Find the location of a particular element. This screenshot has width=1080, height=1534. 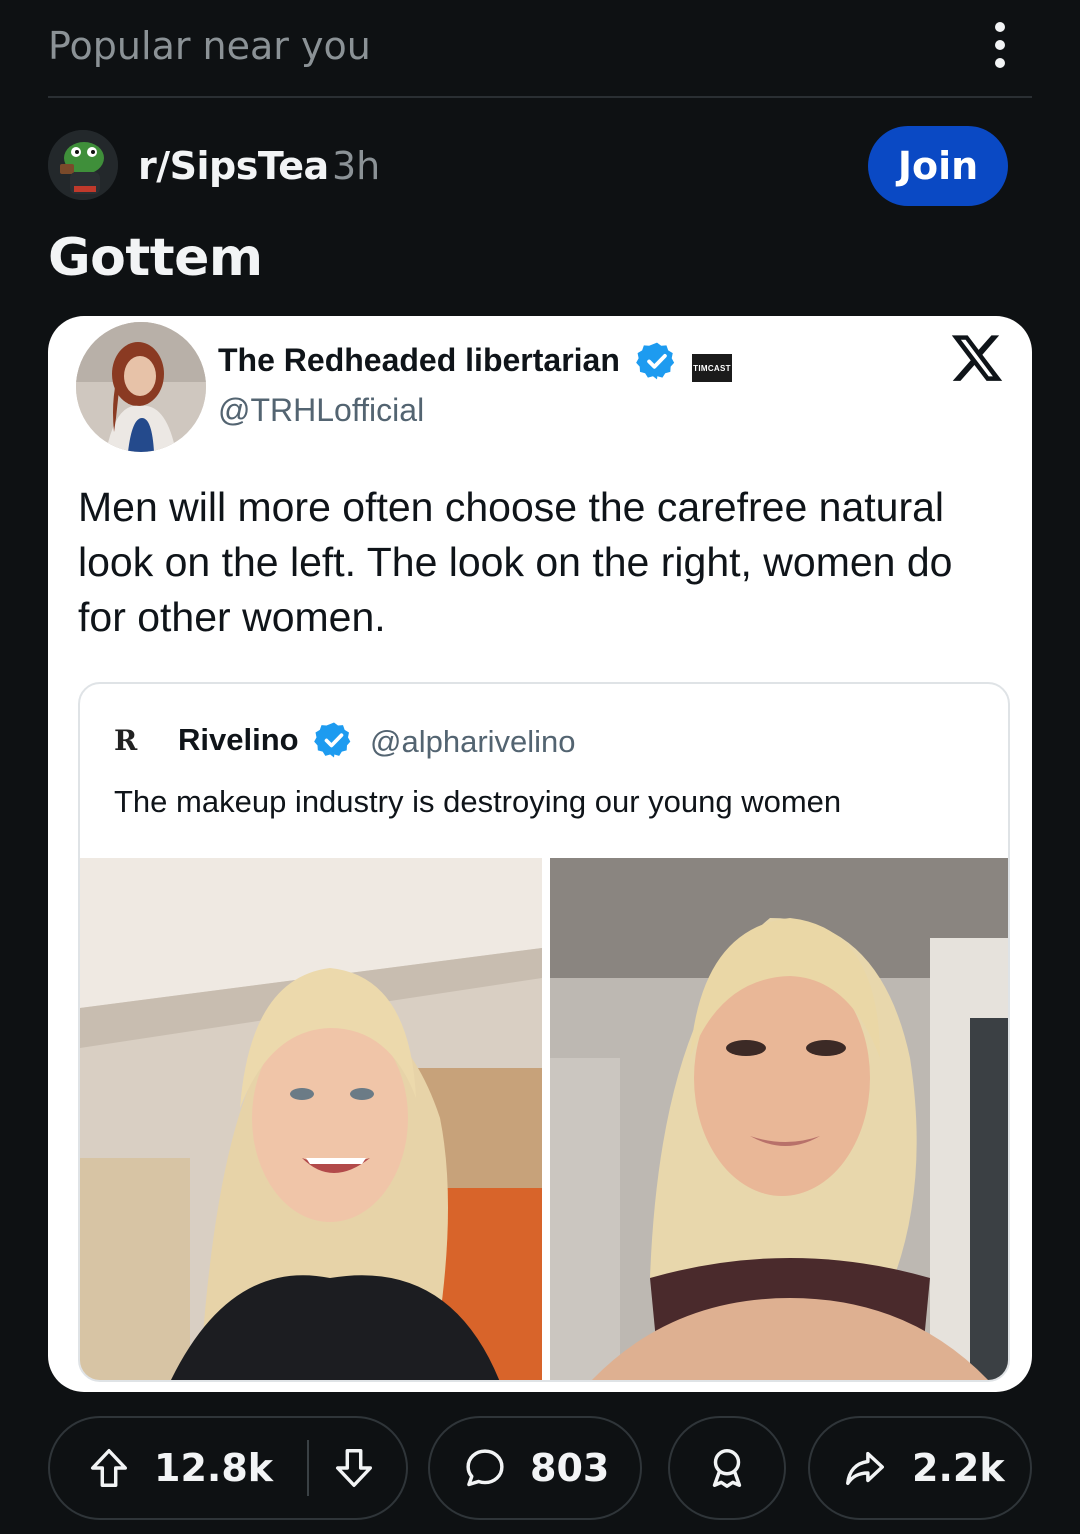

quote-author-logo: R is located at coordinates (126, 740).